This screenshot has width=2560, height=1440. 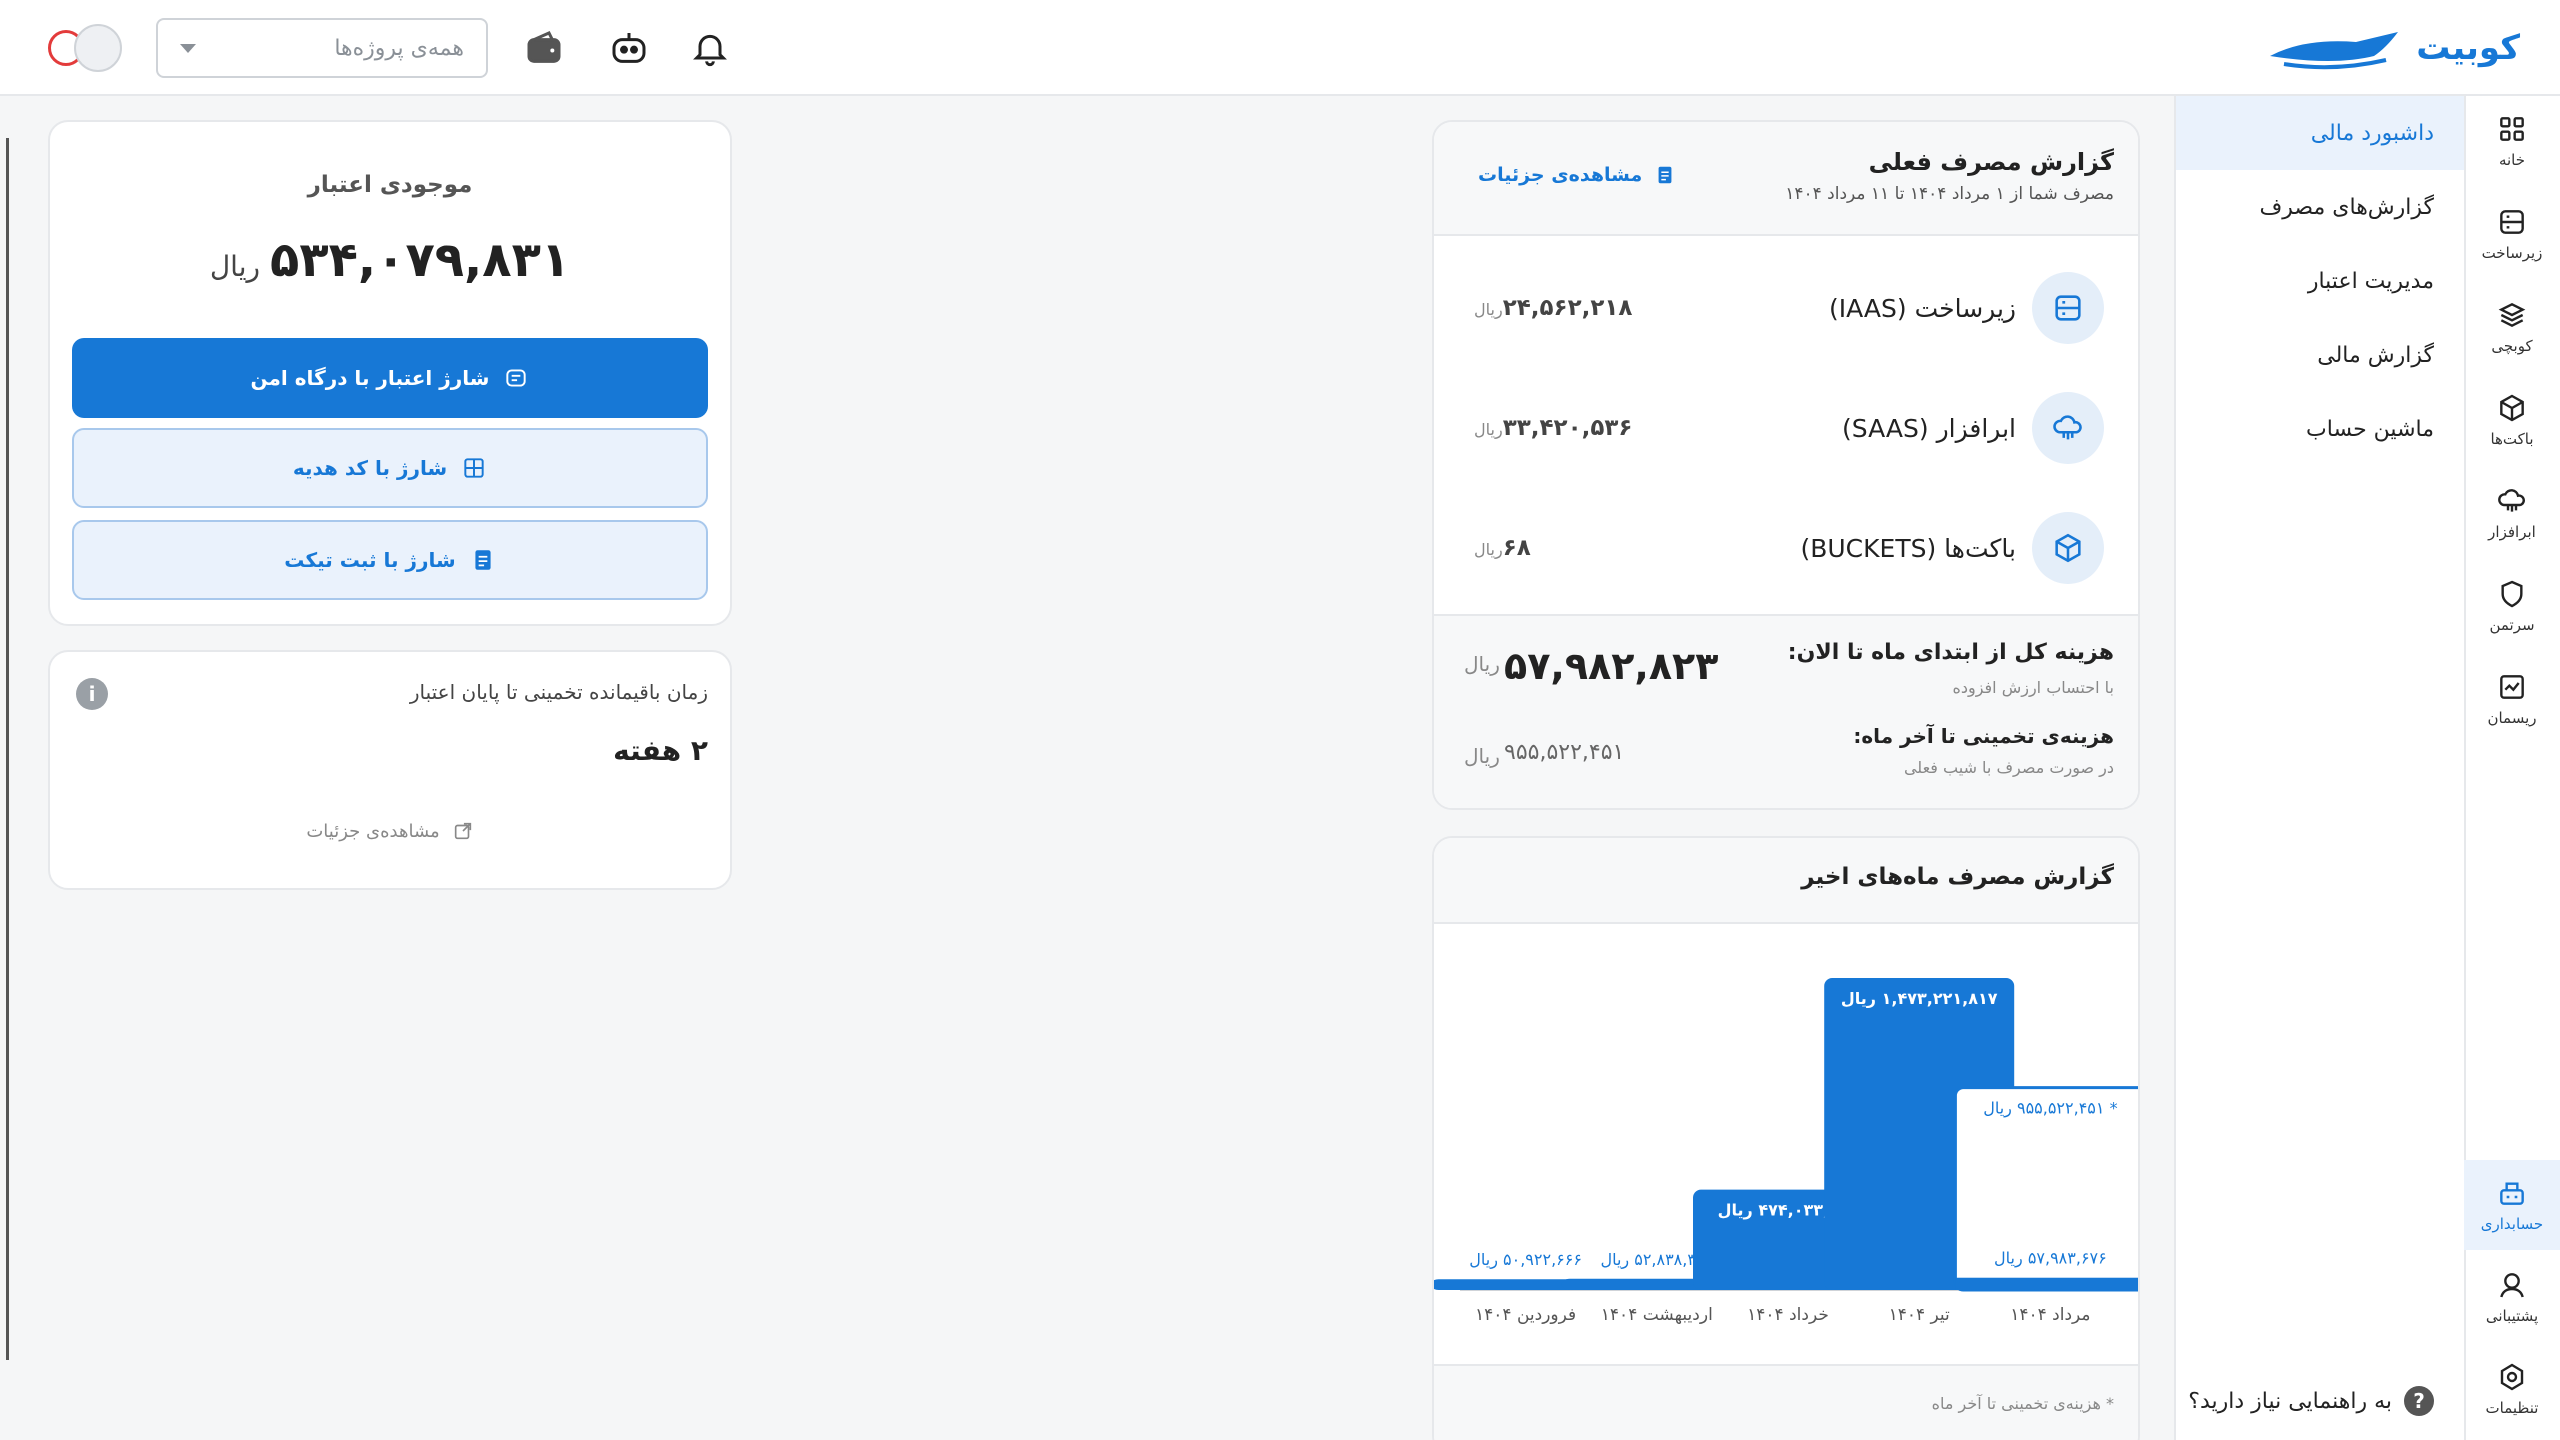 I want to click on ticket-icon, so click(x=483, y=560).